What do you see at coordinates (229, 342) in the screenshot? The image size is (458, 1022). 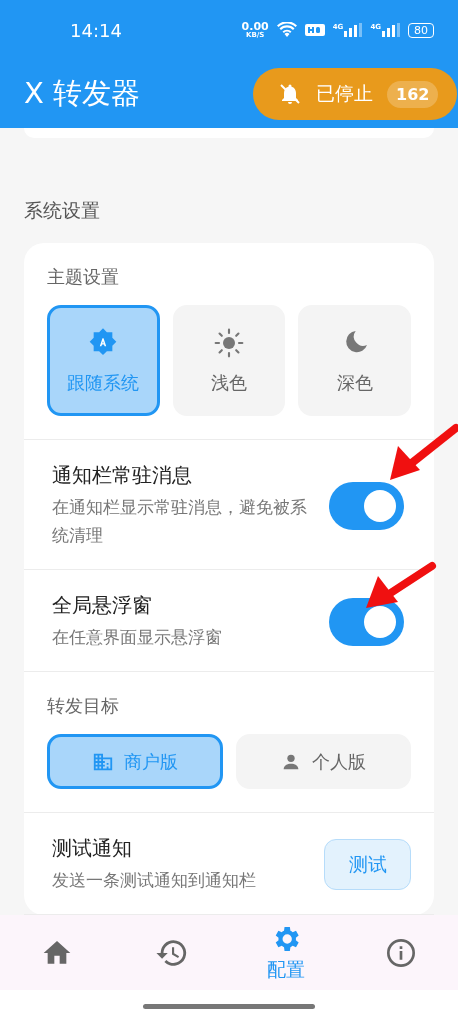 I see `sun-icon` at bounding box center [229, 342].